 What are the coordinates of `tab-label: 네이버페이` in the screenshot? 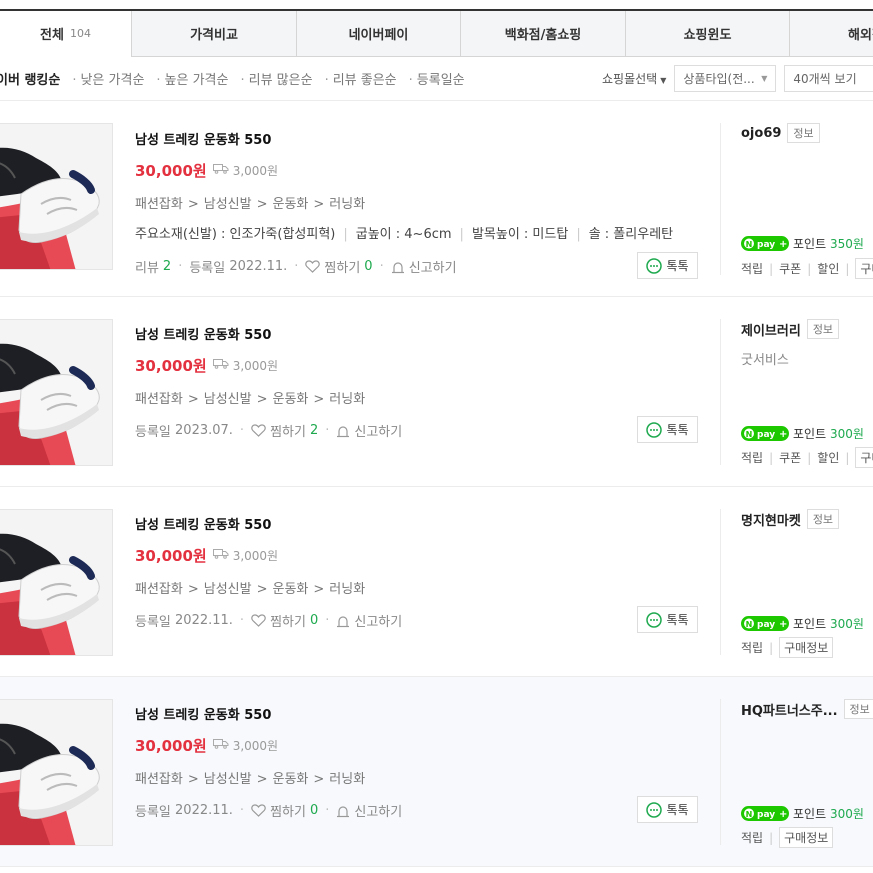 It's located at (378, 35).